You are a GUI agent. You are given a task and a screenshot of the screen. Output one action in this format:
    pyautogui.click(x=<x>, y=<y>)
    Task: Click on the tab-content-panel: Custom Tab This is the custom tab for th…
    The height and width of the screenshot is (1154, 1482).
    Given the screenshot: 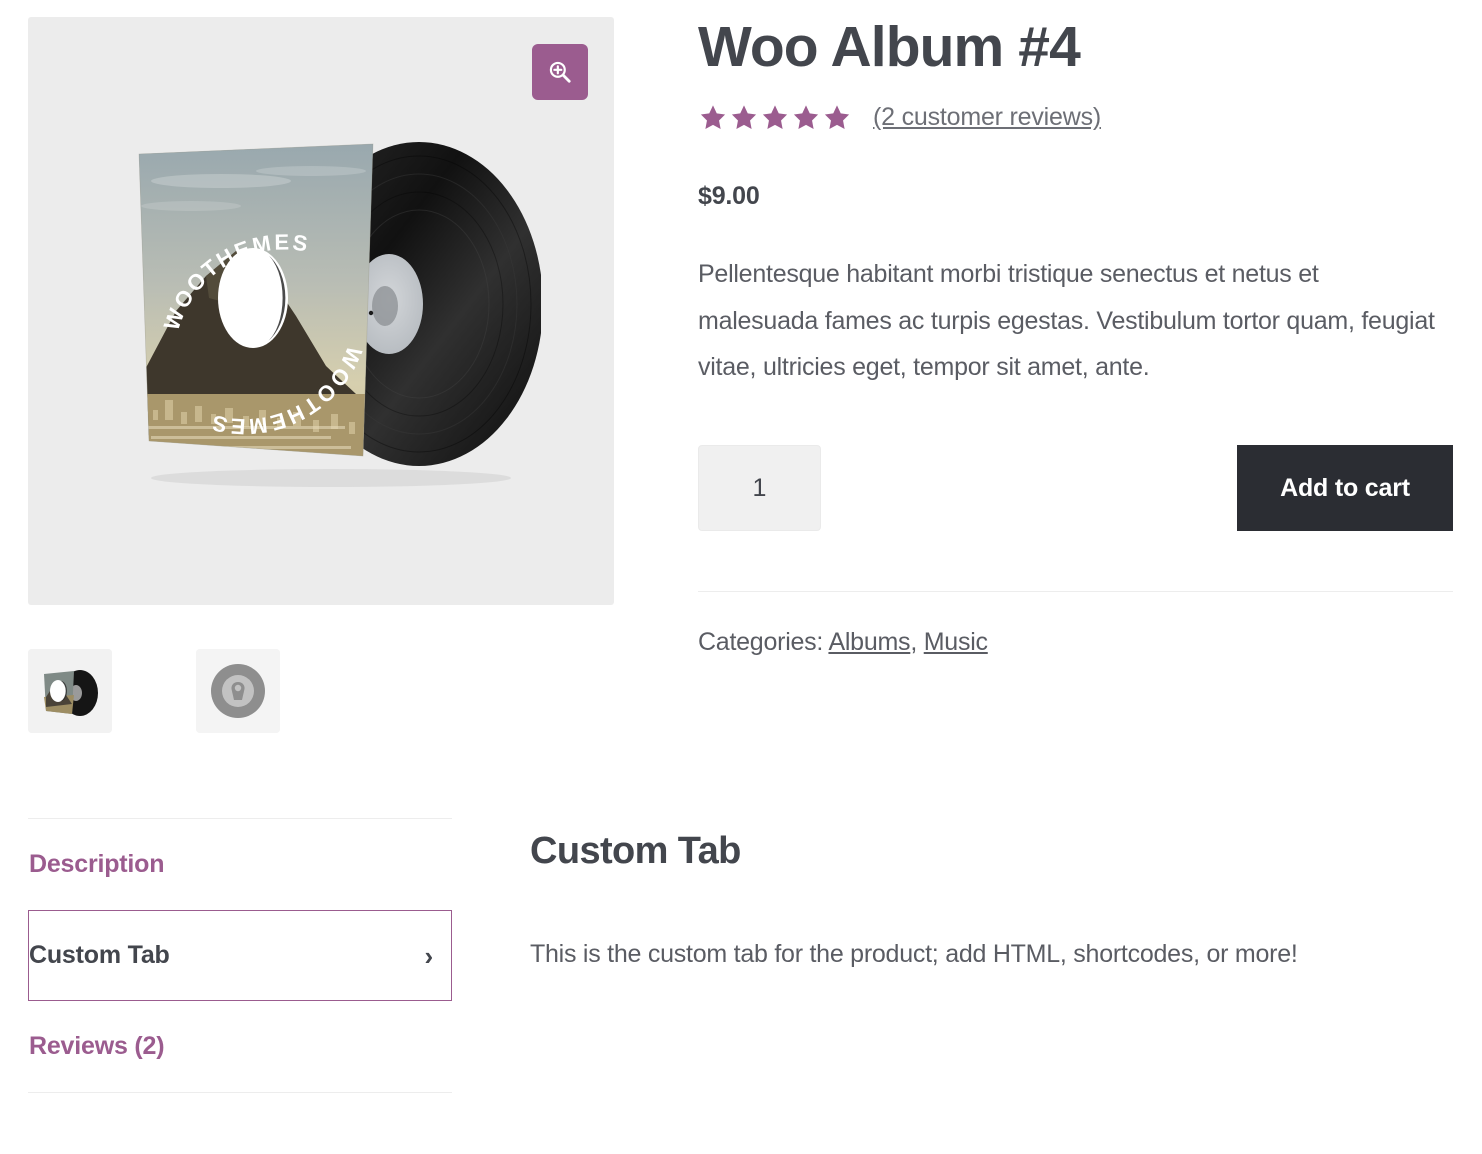 What is the action you would take?
    pyautogui.click(x=980, y=903)
    